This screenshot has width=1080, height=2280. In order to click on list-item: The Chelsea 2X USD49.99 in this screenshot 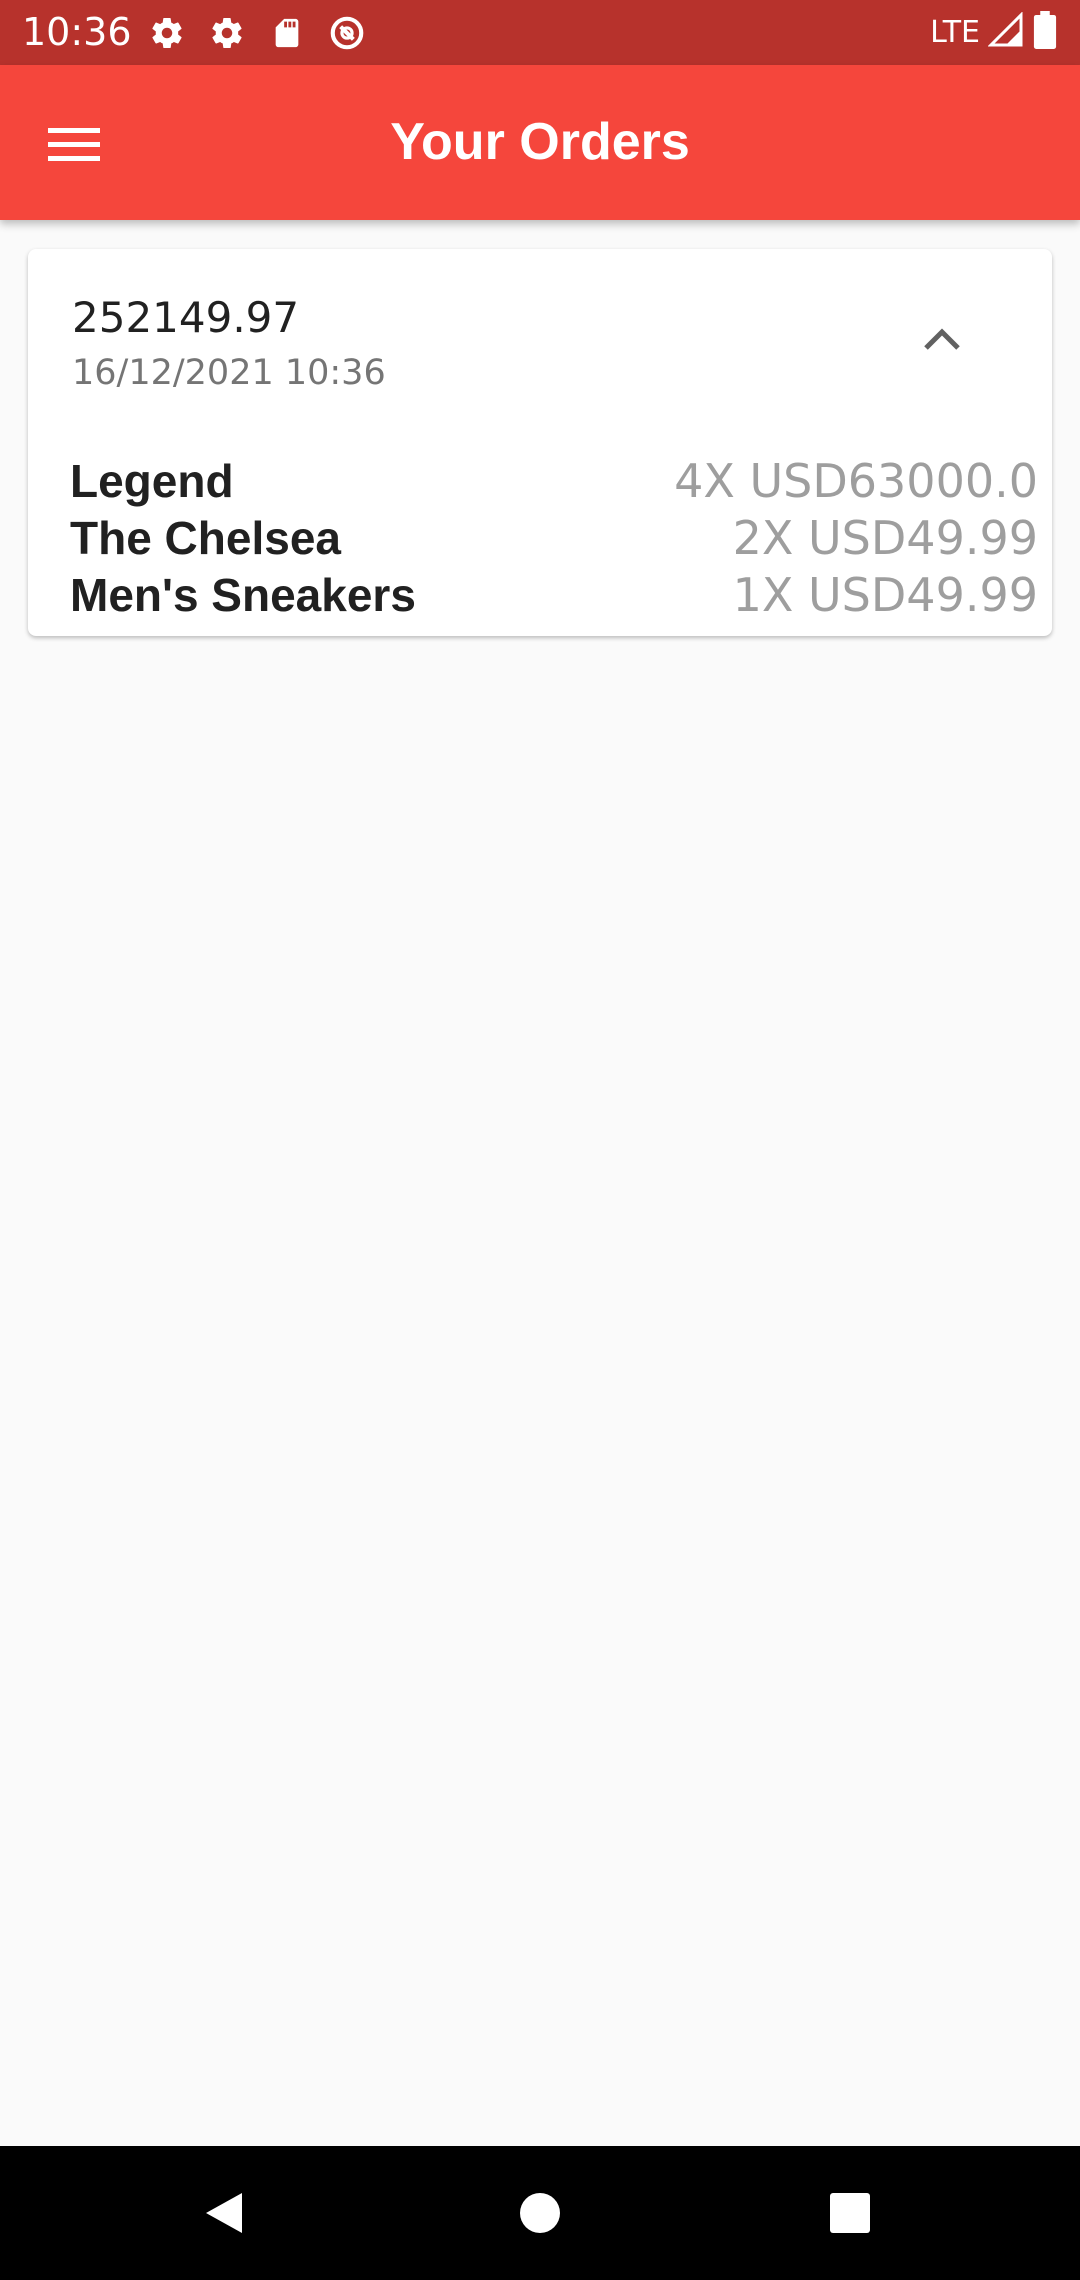, I will do `click(554, 539)`.